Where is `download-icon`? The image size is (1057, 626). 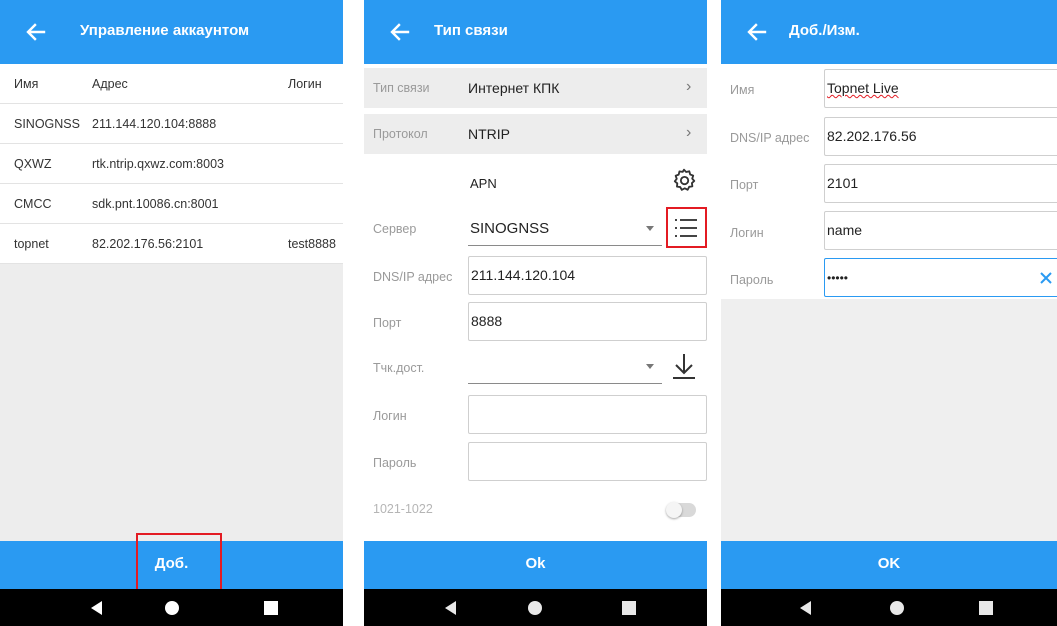 download-icon is located at coordinates (684, 366).